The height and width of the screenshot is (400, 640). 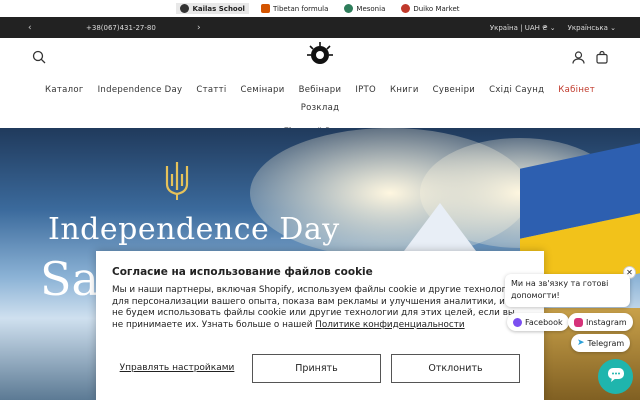 I want to click on site-logo, so click(x=320, y=55).